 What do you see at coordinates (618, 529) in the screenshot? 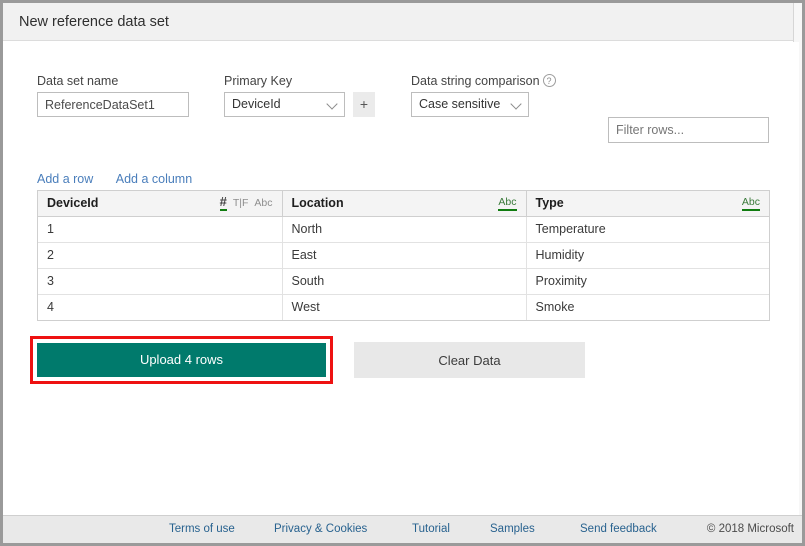
I see `footer-link-send-feedback: Send feedback` at bounding box center [618, 529].